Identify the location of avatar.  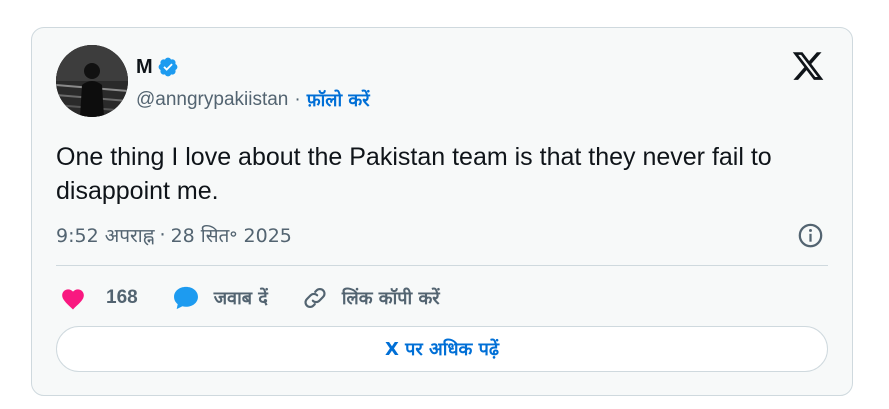
(92, 81).